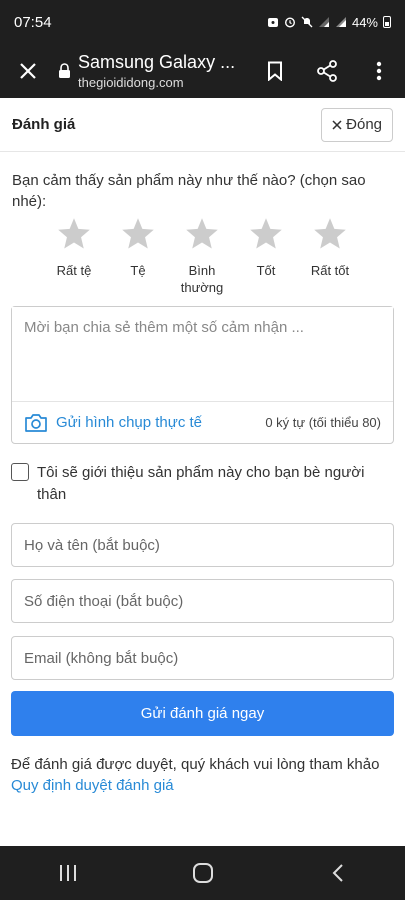 The width and height of the screenshot is (405, 900). What do you see at coordinates (138, 256) in the screenshot?
I see `star-option-2: Tệ` at bounding box center [138, 256].